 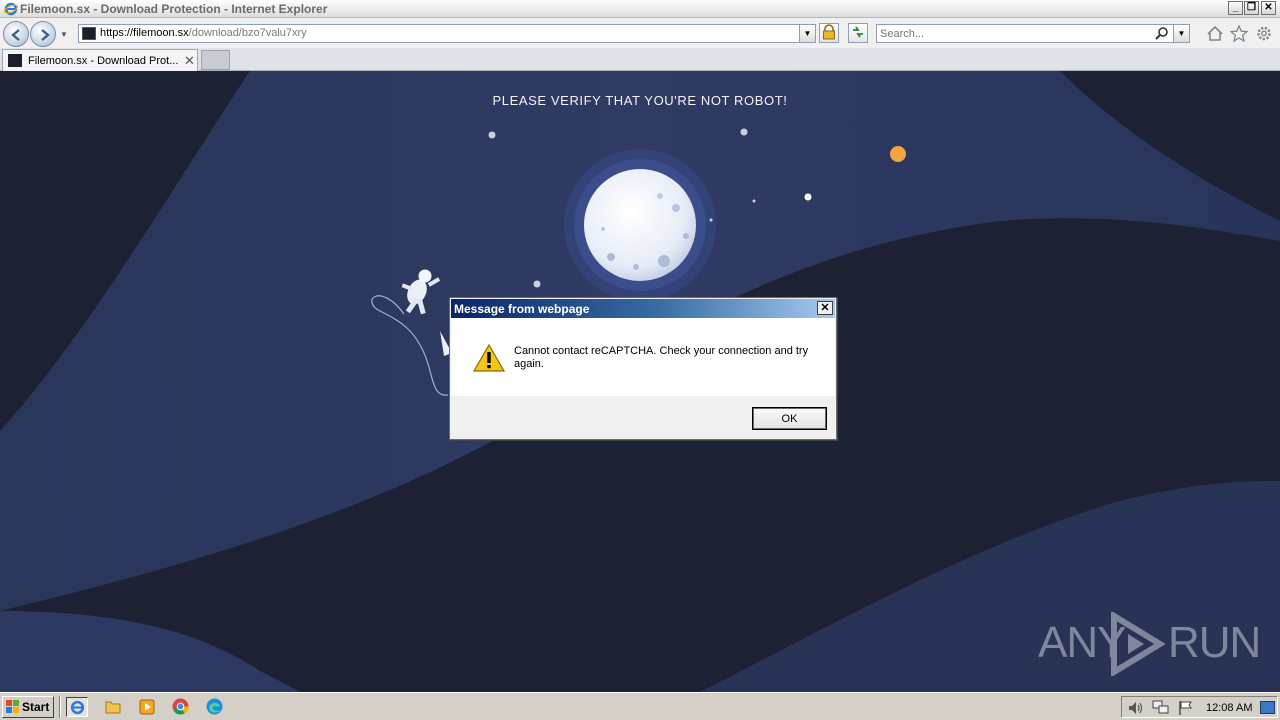 I want to click on start-button: Start, so click(x=28, y=707).